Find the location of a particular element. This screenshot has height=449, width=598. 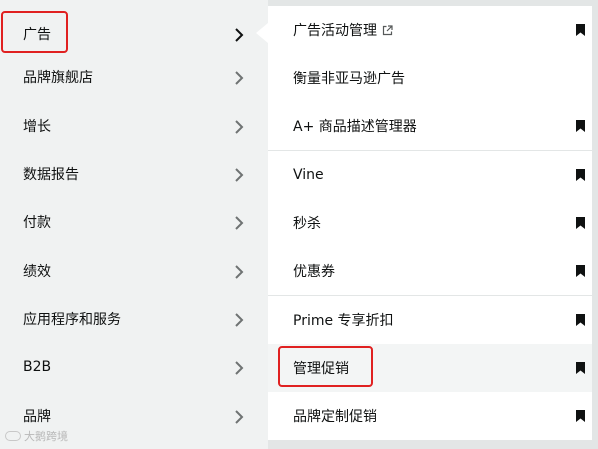

nav-item-label: 品牌旗舰店 is located at coordinates (58, 78).